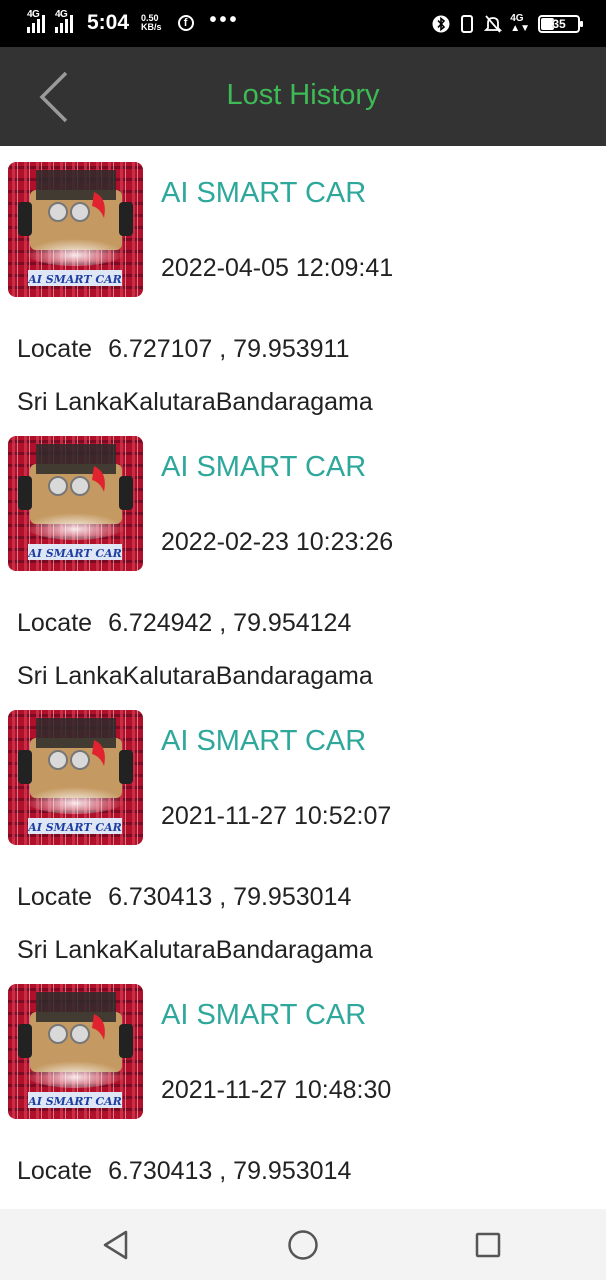 The image size is (606, 1280). What do you see at coordinates (277, 268) in the screenshot?
I see `record-datetime: 2022-04-05 12:09:41` at bounding box center [277, 268].